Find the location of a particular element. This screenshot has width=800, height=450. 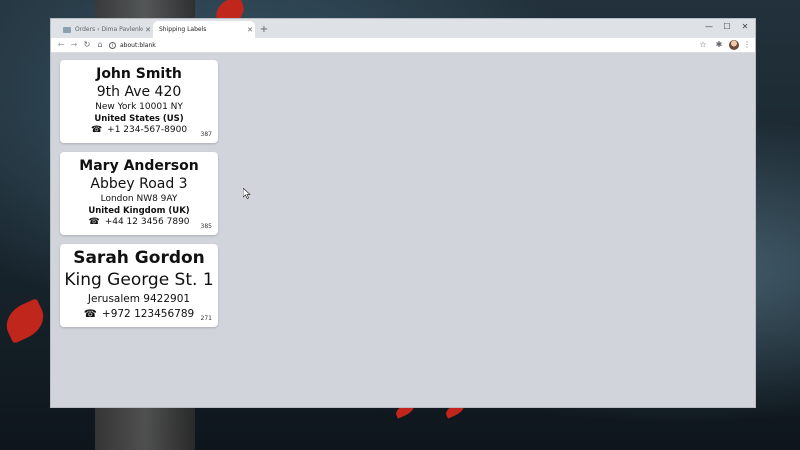

phone-row: ☎ +1 234-567-8900 is located at coordinates (139, 130).